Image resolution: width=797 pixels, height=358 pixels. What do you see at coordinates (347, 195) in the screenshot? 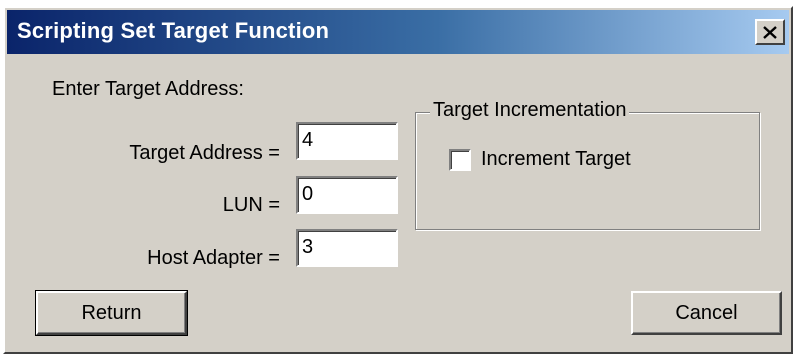
I see `lun-field: 0` at bounding box center [347, 195].